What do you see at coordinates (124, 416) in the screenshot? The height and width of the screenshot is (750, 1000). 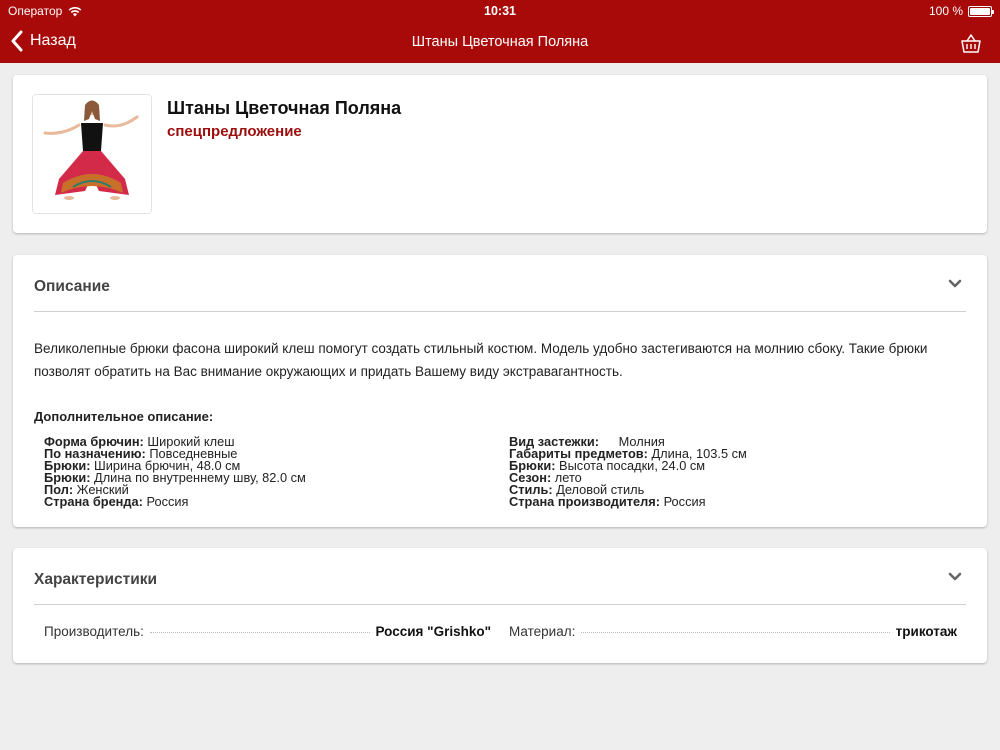 I see `extra-description-title: Дополнительное описание:` at bounding box center [124, 416].